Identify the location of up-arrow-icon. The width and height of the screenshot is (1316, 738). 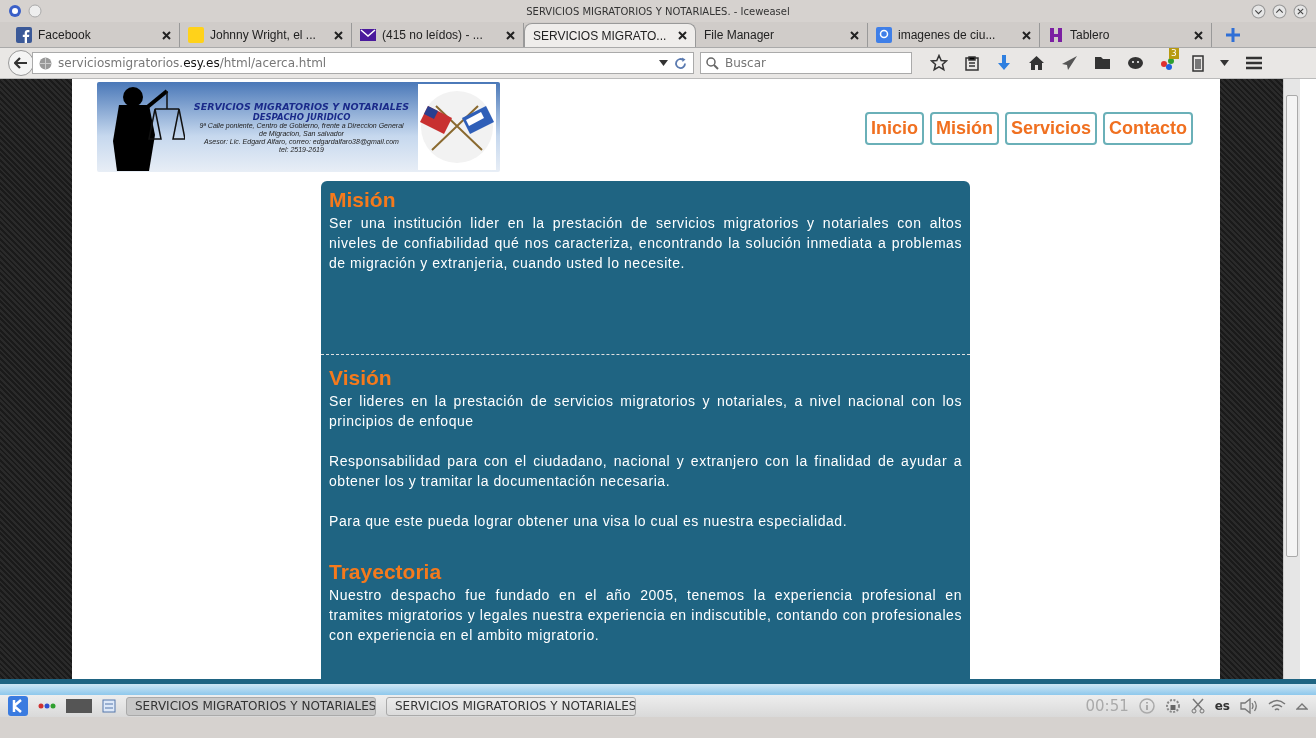
(1302, 706).